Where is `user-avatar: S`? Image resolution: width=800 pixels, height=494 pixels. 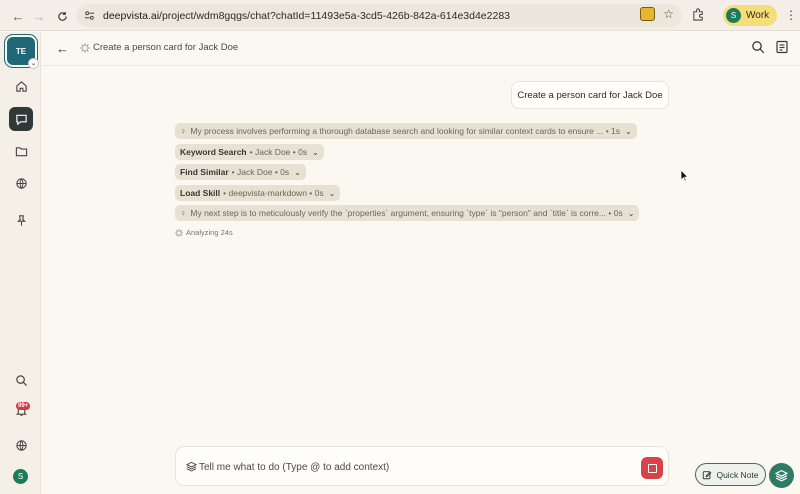 user-avatar: S is located at coordinates (20, 476).